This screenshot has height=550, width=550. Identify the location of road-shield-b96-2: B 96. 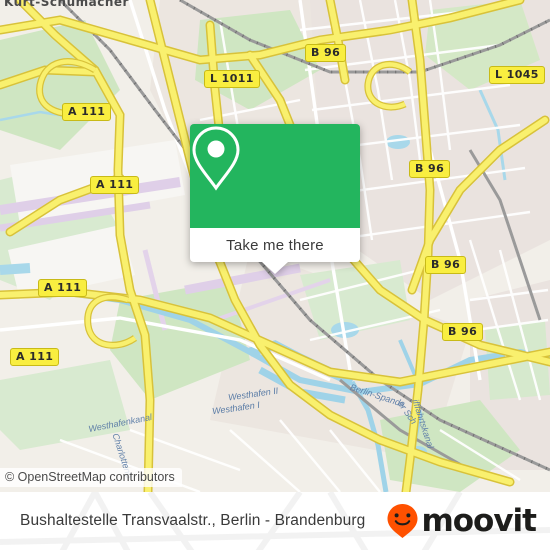
(430, 169).